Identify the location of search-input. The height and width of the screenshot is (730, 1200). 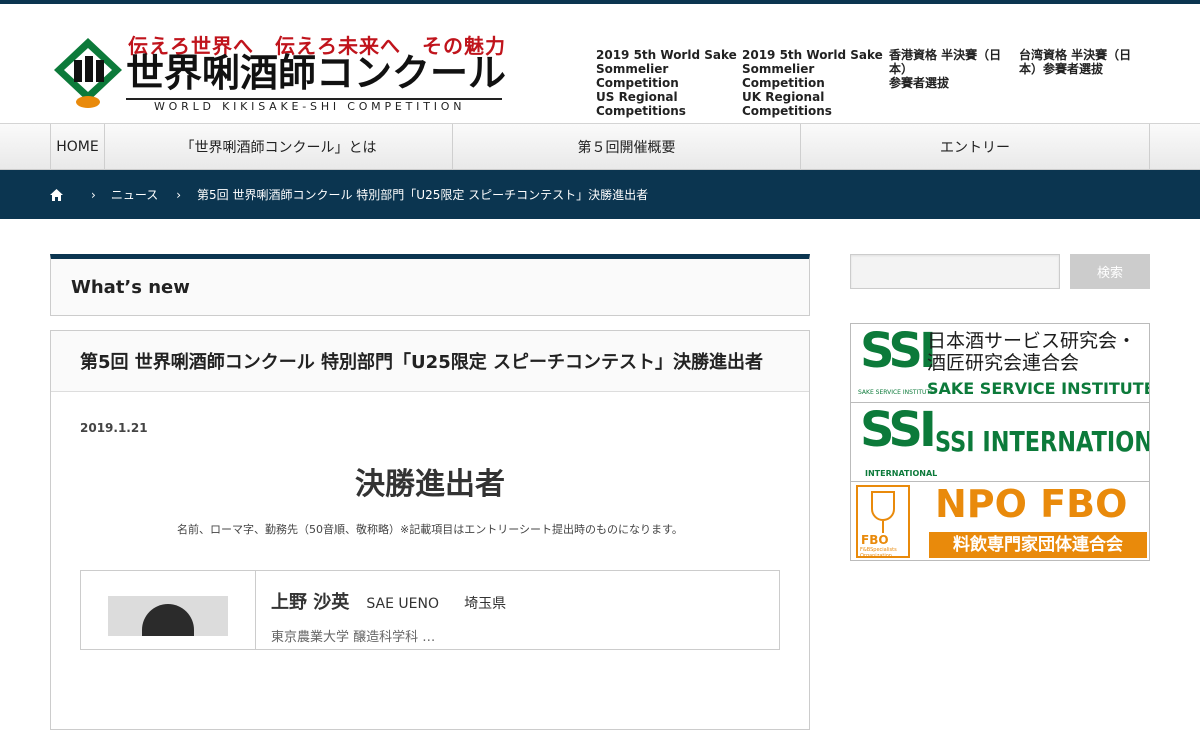
(955, 271).